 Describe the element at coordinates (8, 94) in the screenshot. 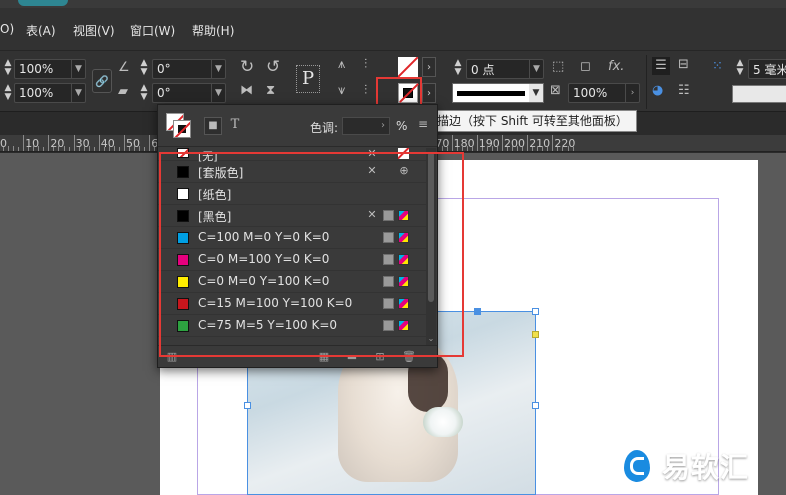

I see `scale-y-stepper: ▲ ▼` at that location.